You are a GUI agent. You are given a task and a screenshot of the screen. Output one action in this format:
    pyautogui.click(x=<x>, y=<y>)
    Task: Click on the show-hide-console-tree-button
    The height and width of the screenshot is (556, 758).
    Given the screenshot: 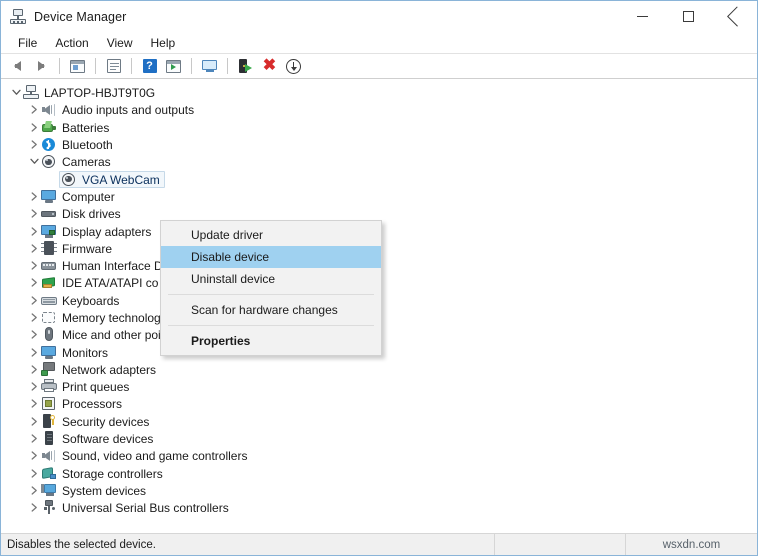 What is the action you would take?
    pyautogui.click(x=77, y=66)
    